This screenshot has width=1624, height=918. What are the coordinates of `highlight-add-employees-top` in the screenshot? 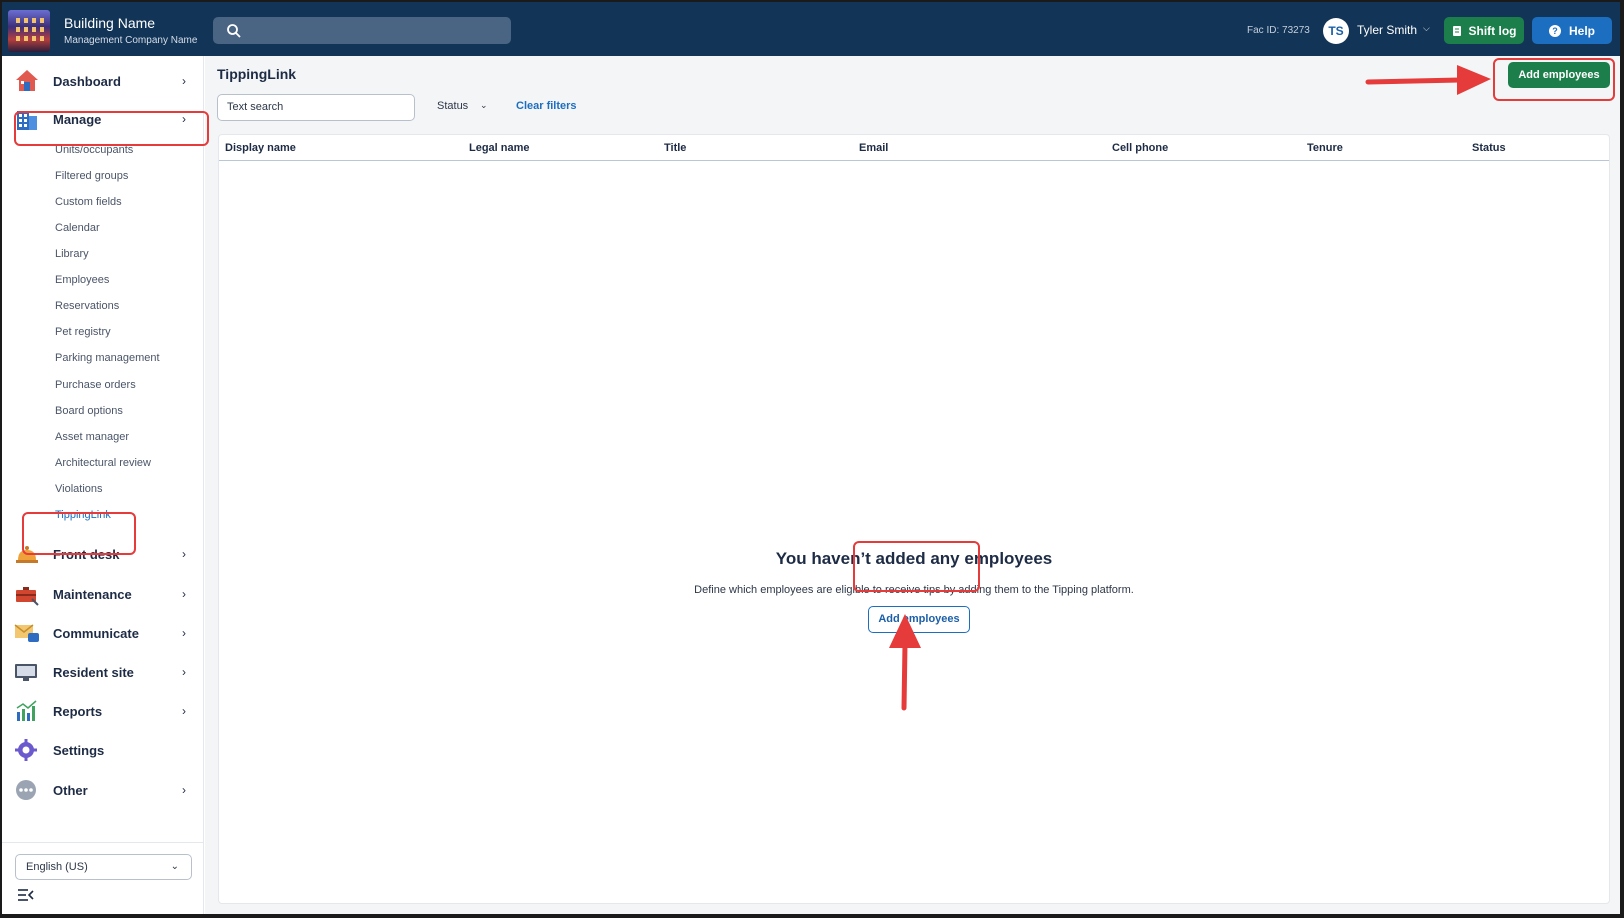 It's located at (1554, 79).